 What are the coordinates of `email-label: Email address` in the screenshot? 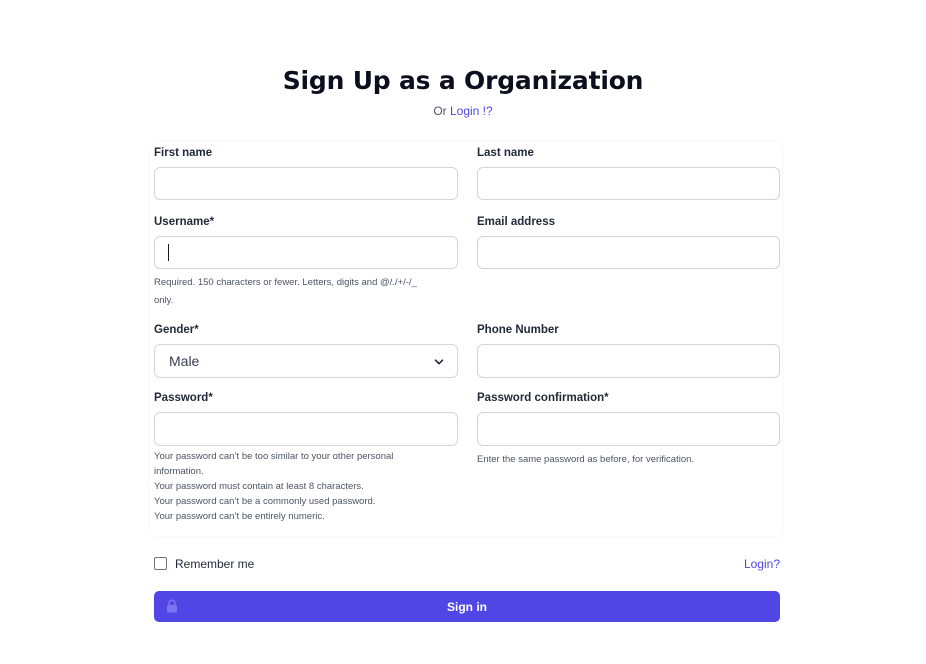 It's located at (516, 222).